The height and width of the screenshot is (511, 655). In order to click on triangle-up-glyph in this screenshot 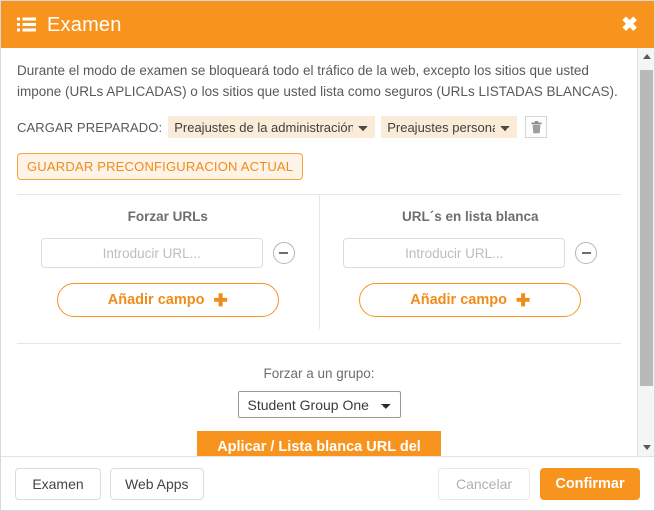, I will do `click(646, 56)`.